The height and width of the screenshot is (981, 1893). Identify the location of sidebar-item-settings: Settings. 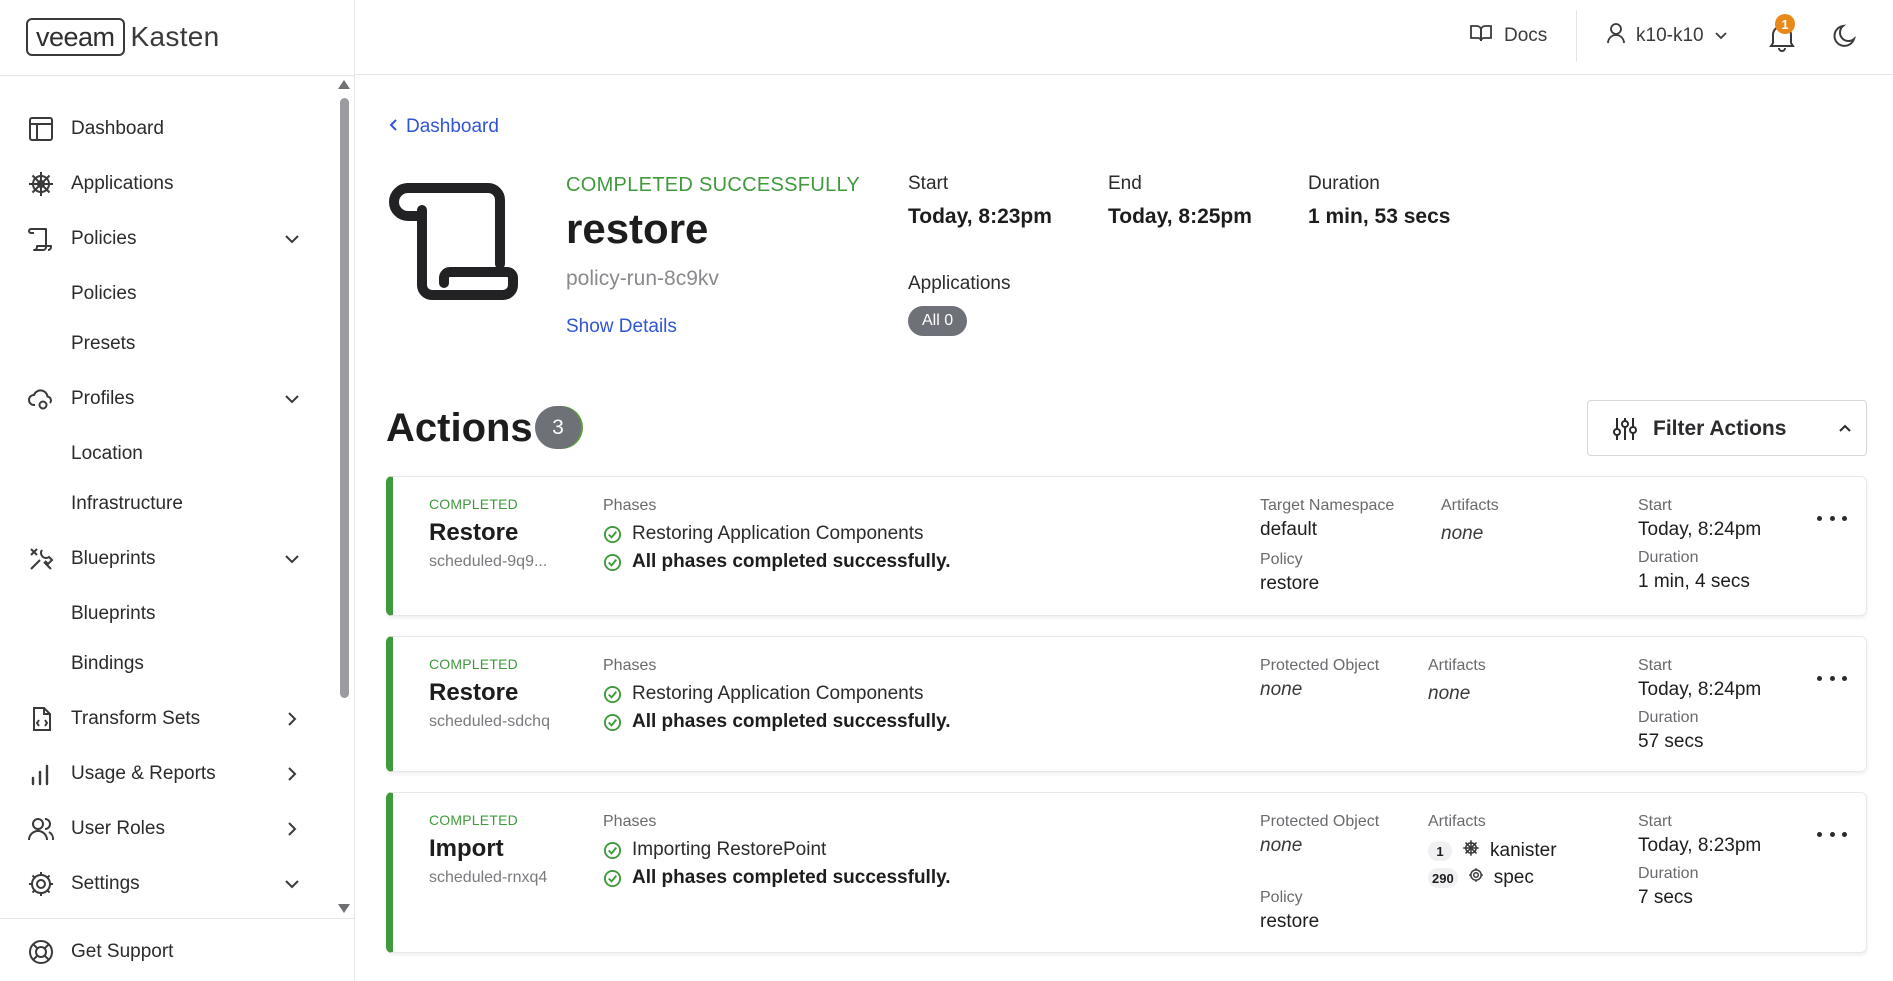
(165, 884).